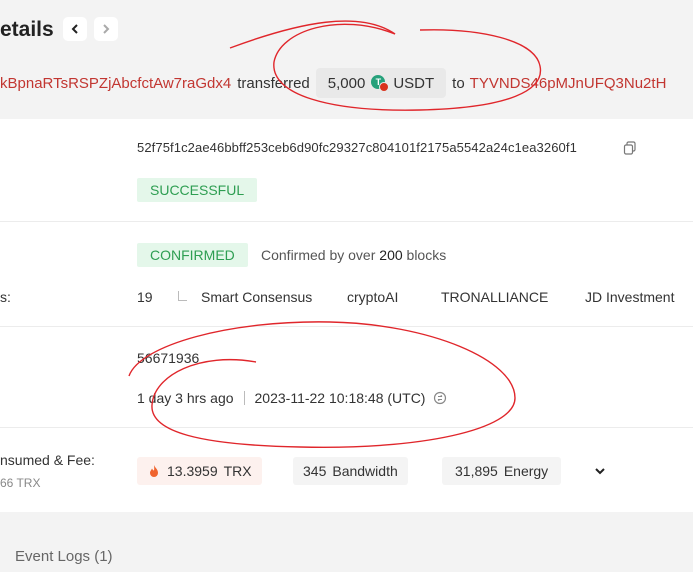  Describe the element at coordinates (154, 471) in the screenshot. I see `flame-icon` at that location.